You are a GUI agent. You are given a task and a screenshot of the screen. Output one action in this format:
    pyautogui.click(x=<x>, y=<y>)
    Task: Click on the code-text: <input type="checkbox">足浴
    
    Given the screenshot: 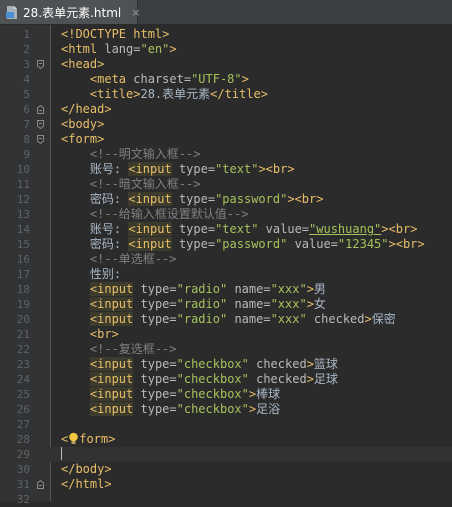 What is the action you would take?
    pyautogui.click(x=170, y=409)
    